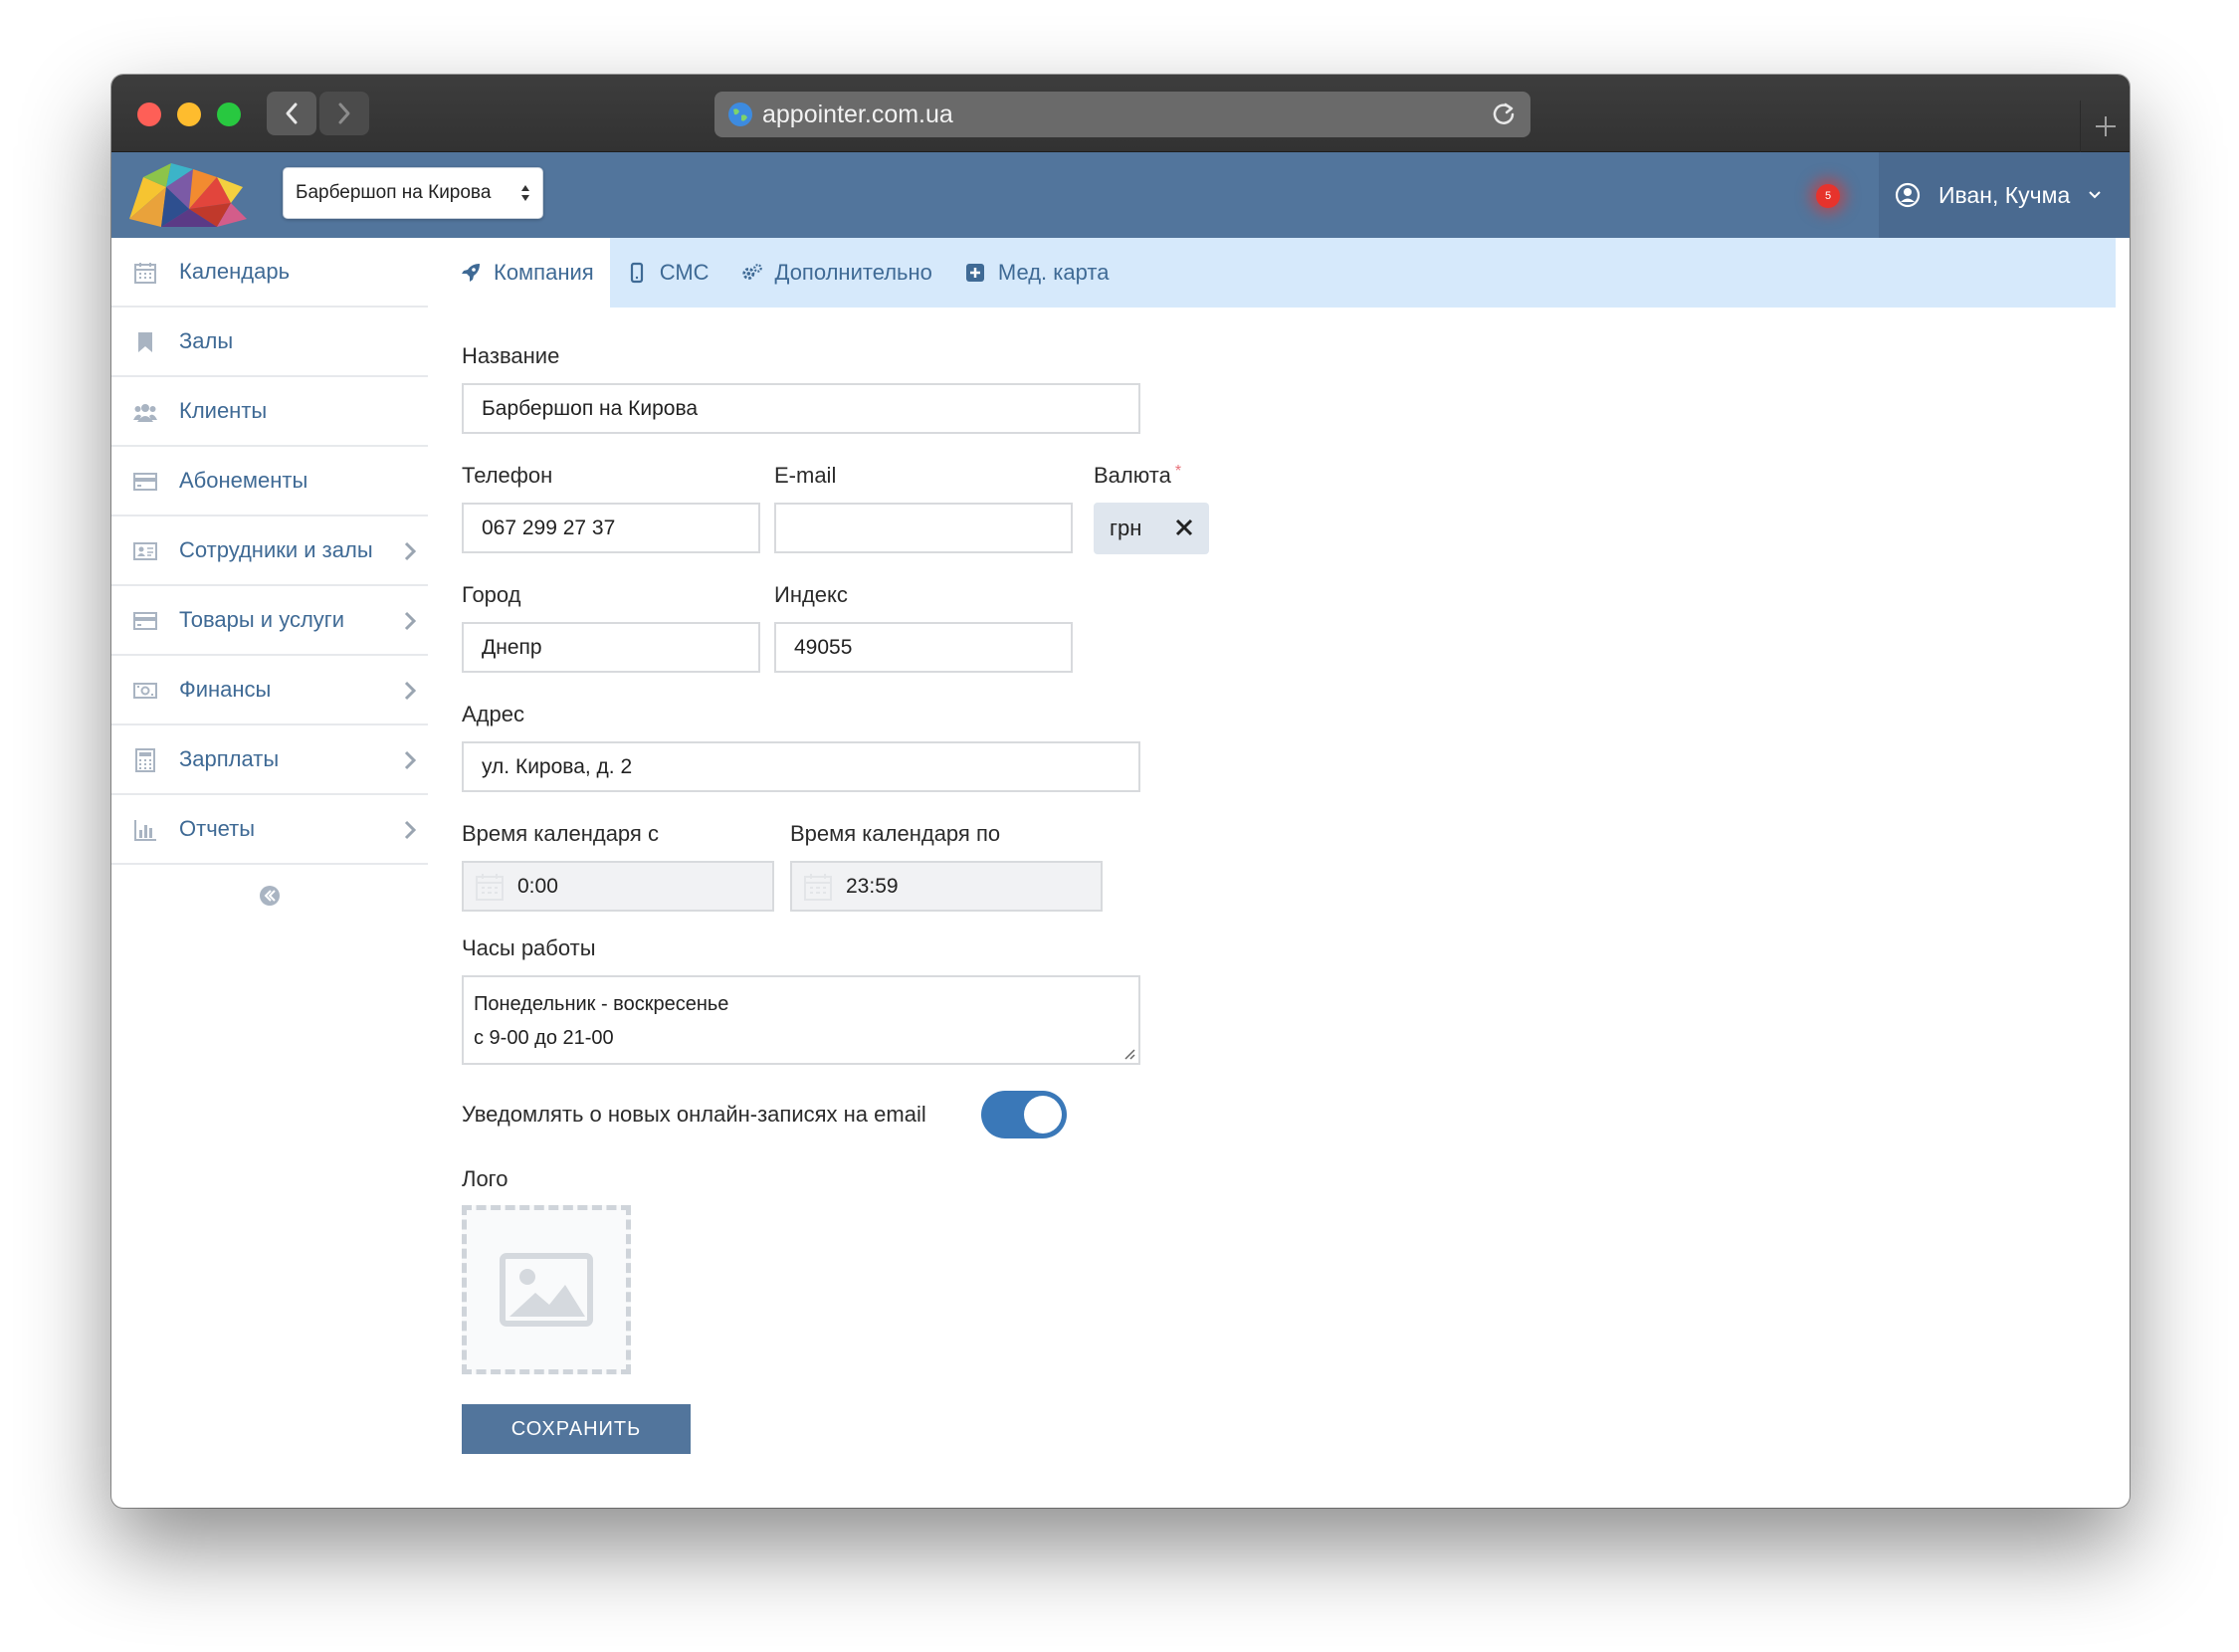  Describe the element at coordinates (206, 340) in the screenshot. I see `sidebar-item-label: Залы` at that location.